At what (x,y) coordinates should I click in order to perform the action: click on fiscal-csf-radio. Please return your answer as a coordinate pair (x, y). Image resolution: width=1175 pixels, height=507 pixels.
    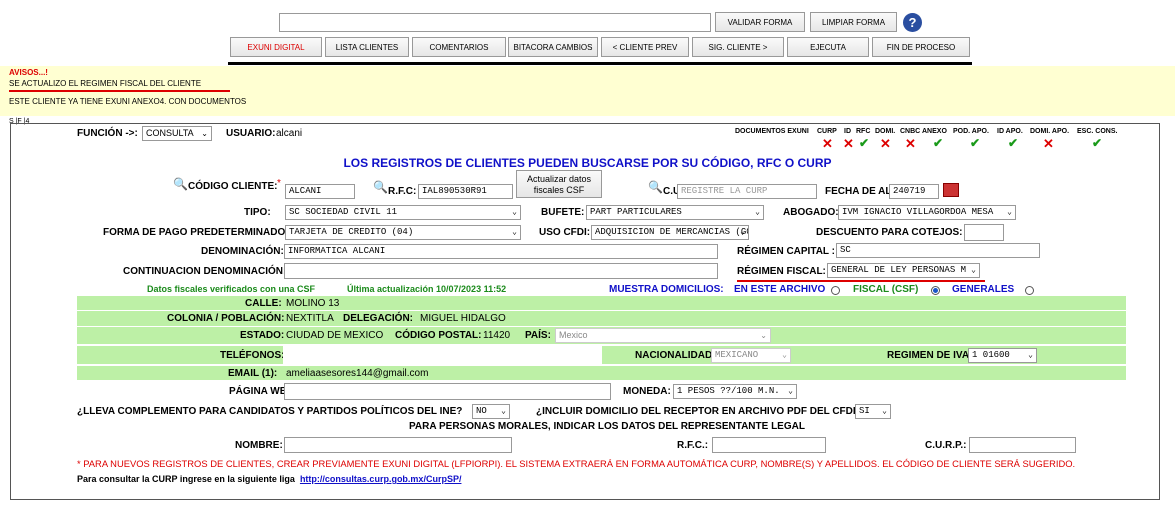
    Looking at the image, I should click on (935, 290).